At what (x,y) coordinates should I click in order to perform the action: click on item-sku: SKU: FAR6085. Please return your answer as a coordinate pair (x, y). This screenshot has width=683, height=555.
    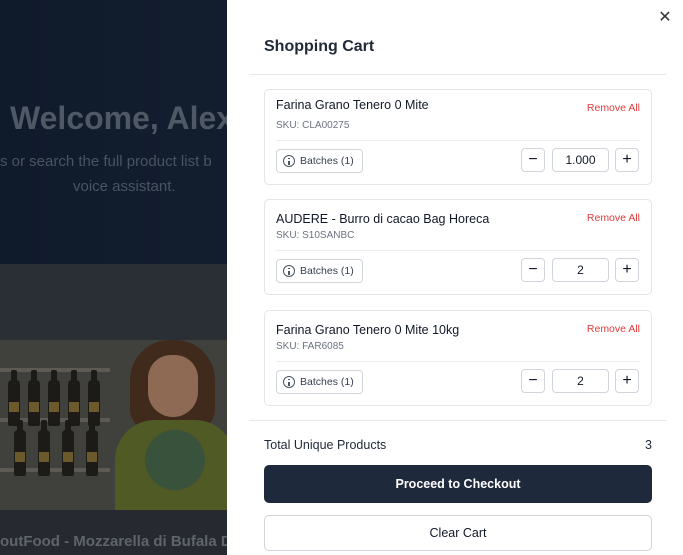
    Looking at the image, I should click on (310, 346).